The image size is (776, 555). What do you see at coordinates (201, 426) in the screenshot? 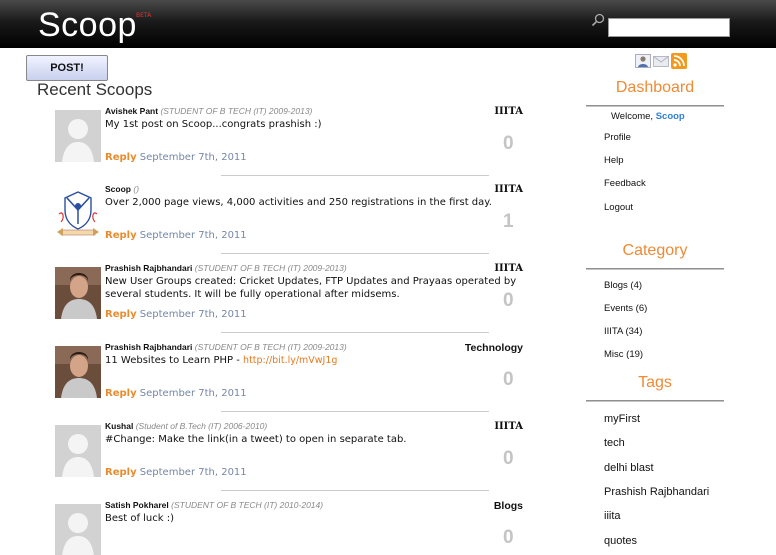
I see `post-author-meta: (Student of B.Tech (IT) 2006-2010)` at bounding box center [201, 426].